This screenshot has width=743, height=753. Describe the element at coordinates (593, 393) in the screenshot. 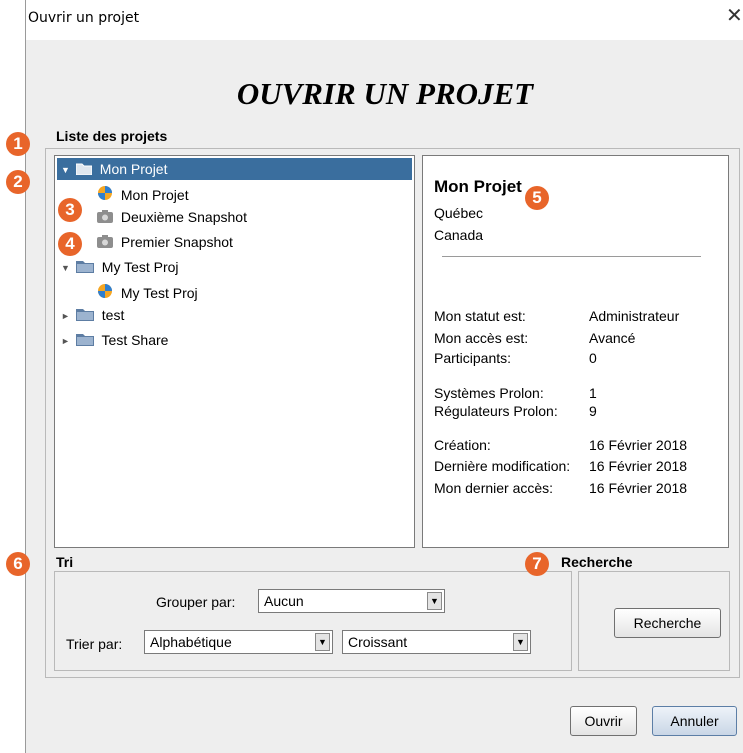

I see `detail-value: 1` at that location.